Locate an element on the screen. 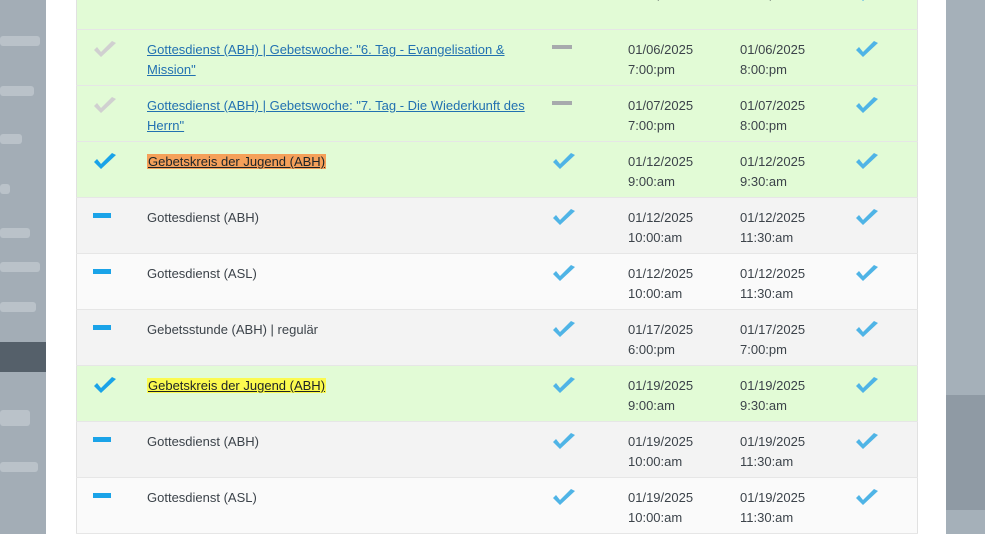 This screenshot has height=534, width=985. end-time: 7:00:pm is located at coordinates (763, 349).